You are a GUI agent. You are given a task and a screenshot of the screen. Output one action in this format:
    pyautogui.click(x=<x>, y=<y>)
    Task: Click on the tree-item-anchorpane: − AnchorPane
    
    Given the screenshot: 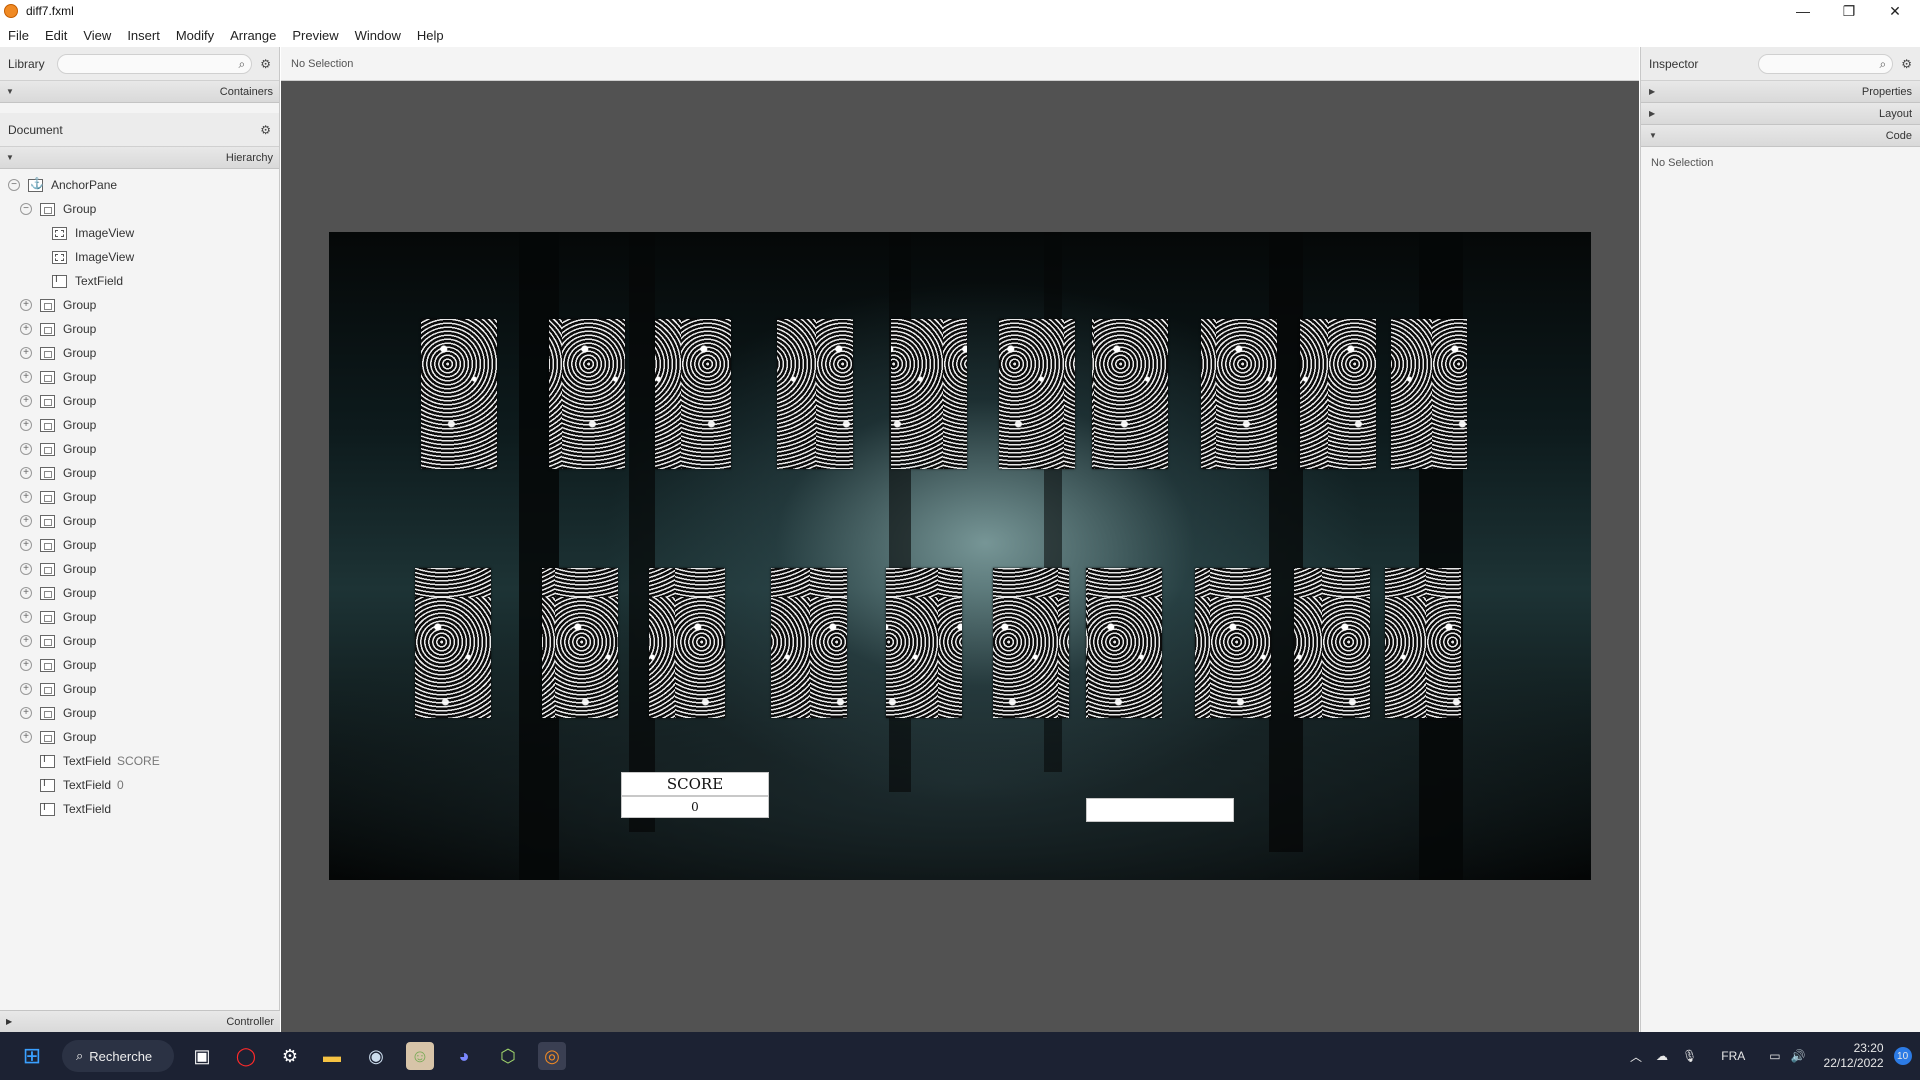 What is the action you would take?
    pyautogui.click(x=139, y=185)
    